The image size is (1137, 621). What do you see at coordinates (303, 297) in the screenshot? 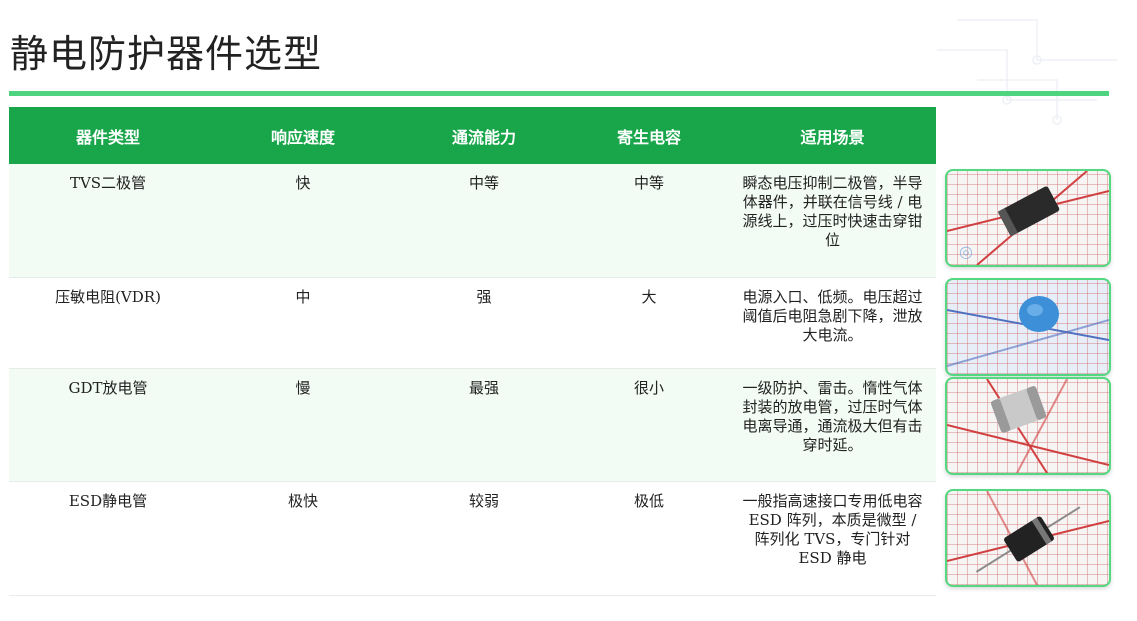
I see `cell-response-speed: 中` at bounding box center [303, 297].